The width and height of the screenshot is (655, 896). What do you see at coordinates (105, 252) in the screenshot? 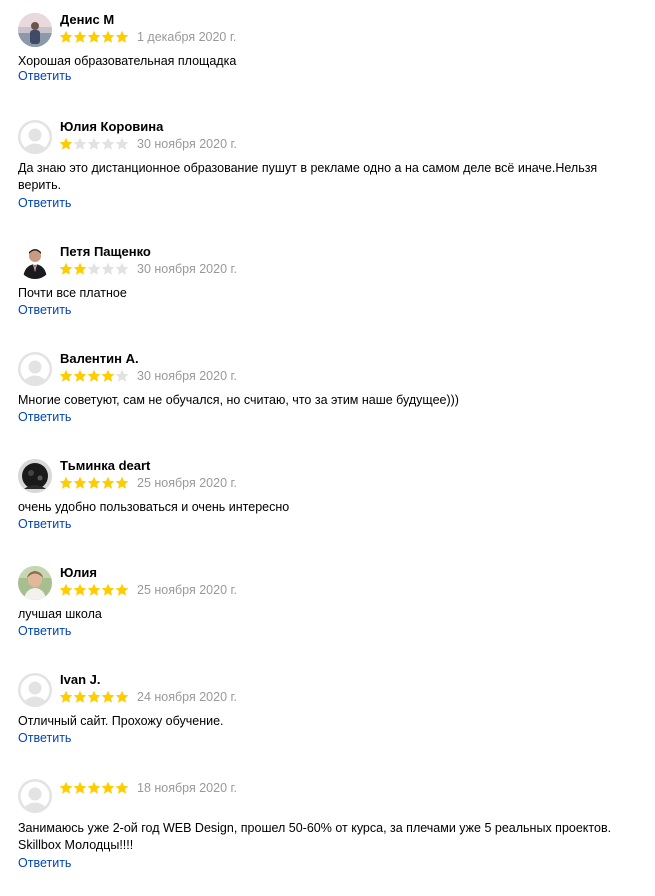
I see `review-author: Петя Пащенко` at bounding box center [105, 252].